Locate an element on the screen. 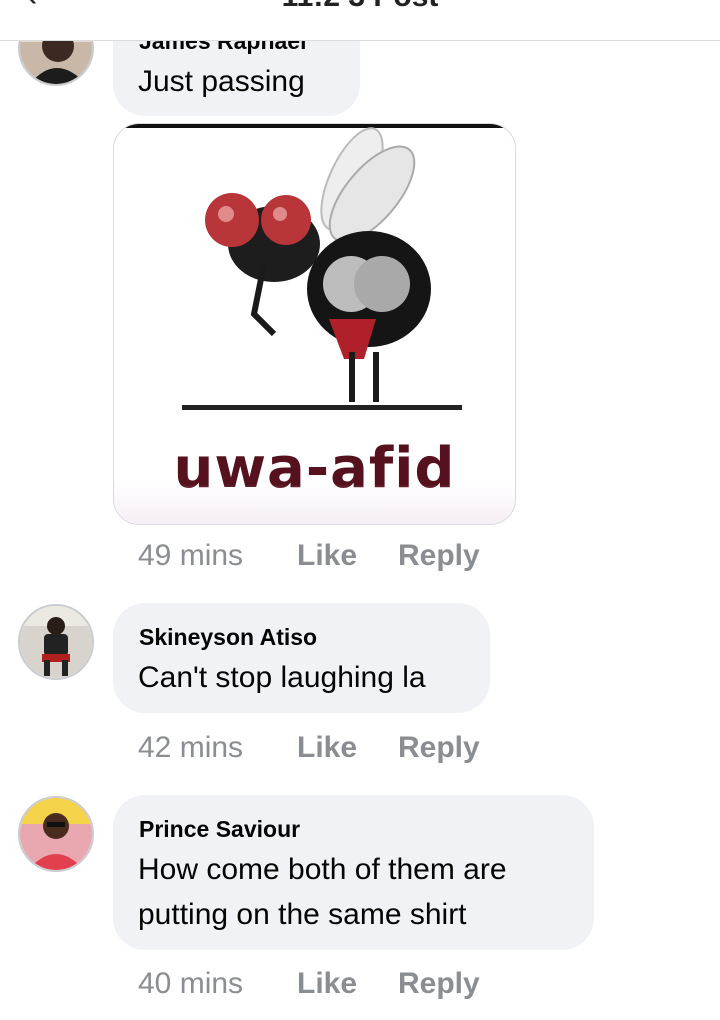 This screenshot has width=720, height=1020. comment-author: Skineyson Atiso is located at coordinates (228, 637).